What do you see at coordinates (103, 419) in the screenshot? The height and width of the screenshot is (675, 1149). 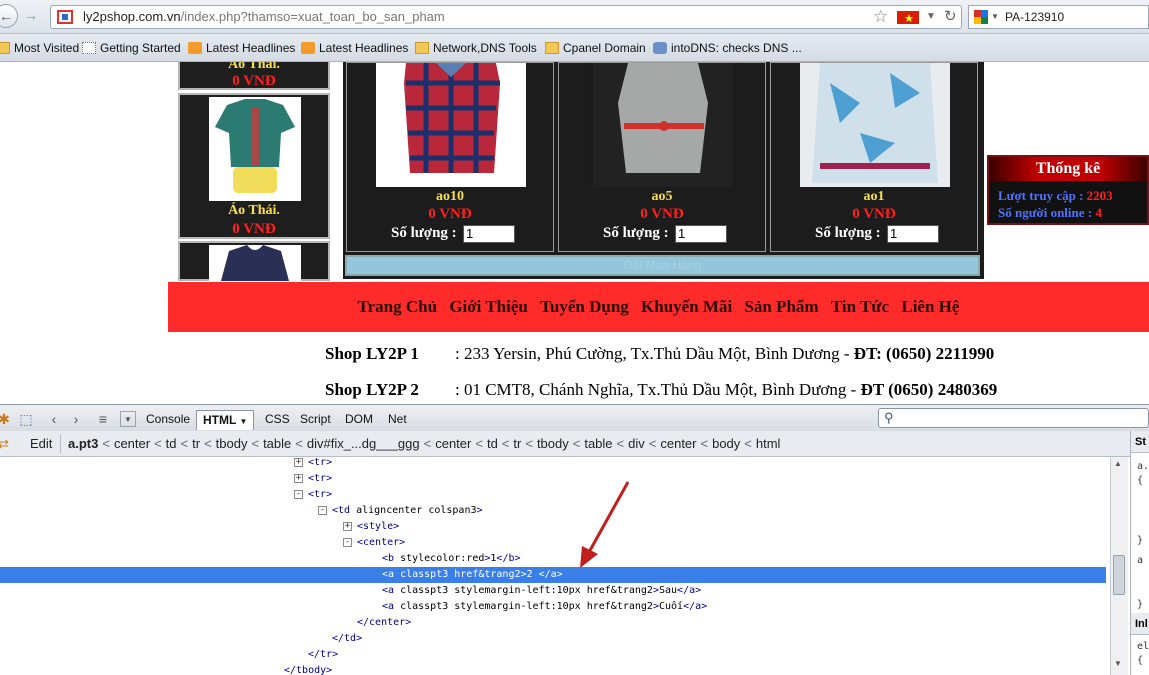 I see `panel-menu-icon: ≡` at bounding box center [103, 419].